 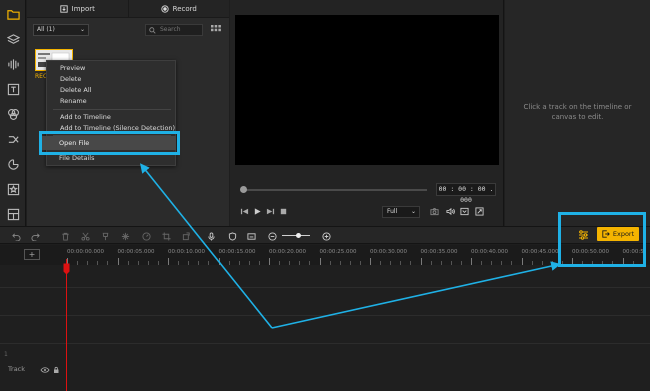 I want to click on rotate-button, so click(x=186, y=236).